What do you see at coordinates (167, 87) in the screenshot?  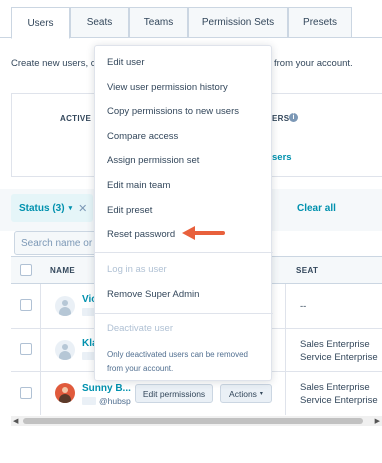 I see `menu-item-view-permission-history: View user permission history` at bounding box center [167, 87].